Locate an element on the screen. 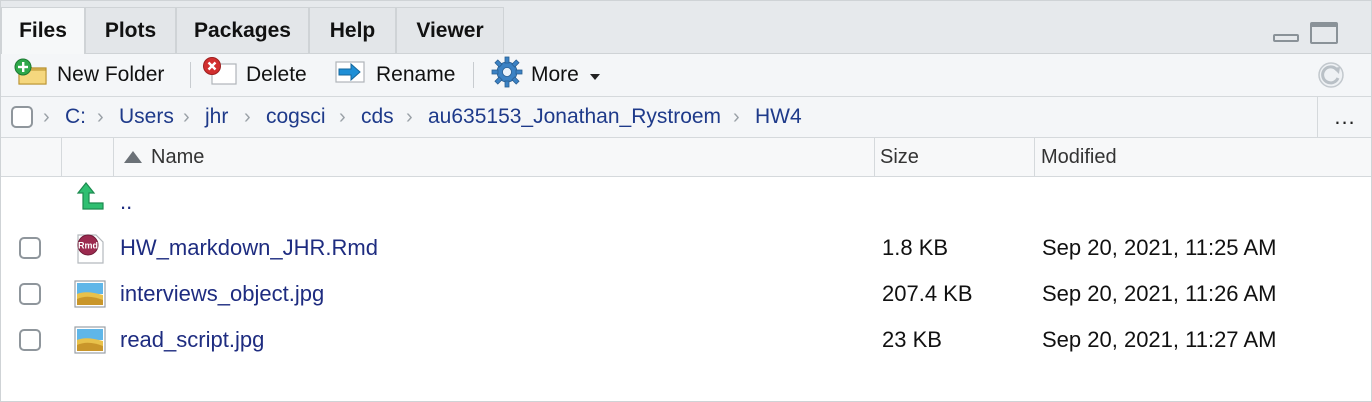  file-modified: Sep 20, 2021, 11:27 AM is located at coordinates (1159, 339).